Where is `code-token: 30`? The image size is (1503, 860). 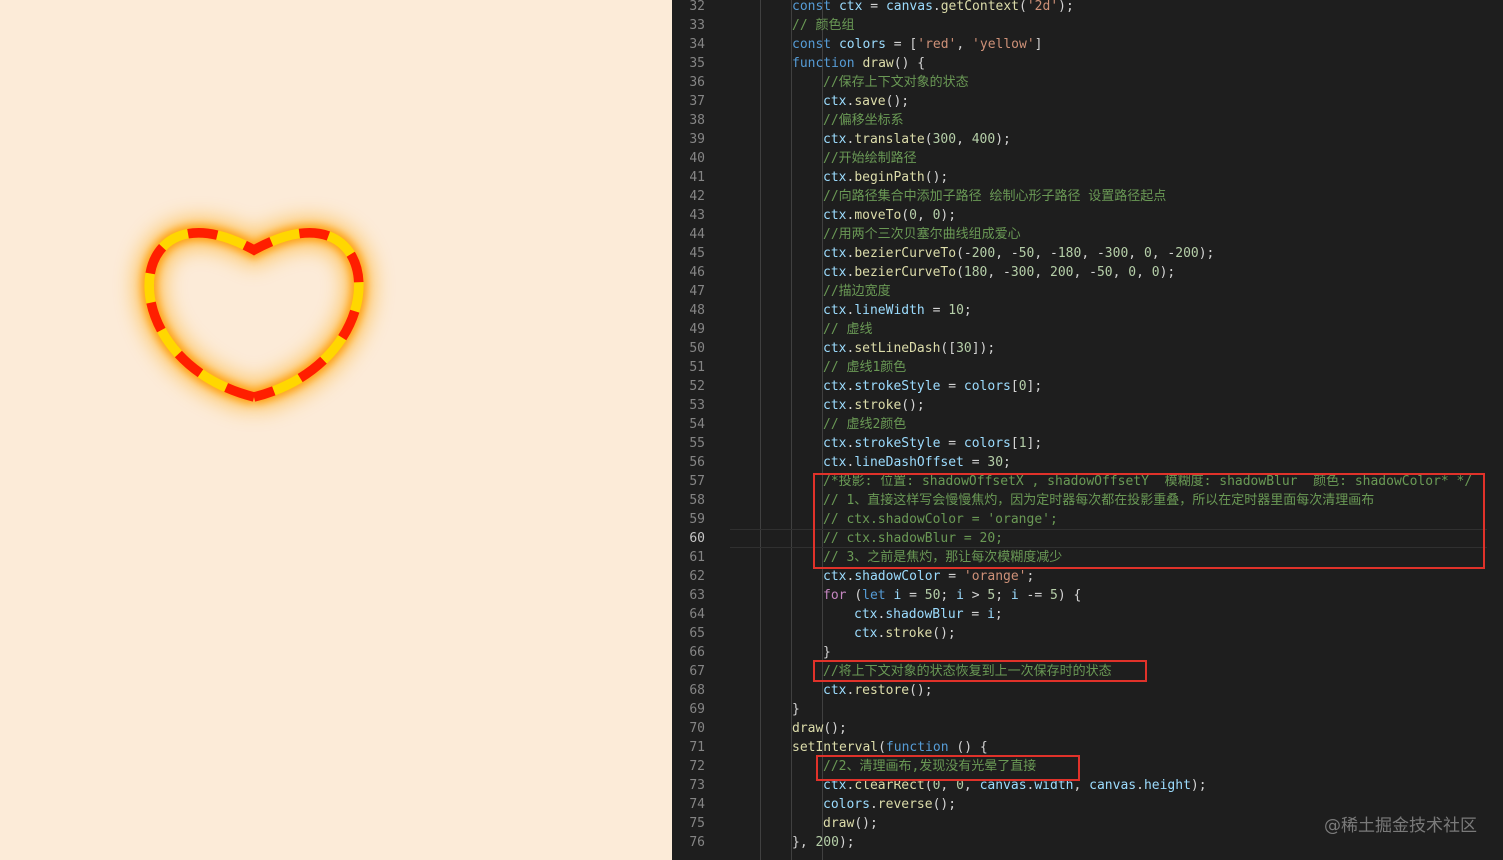
code-token: 30 is located at coordinates (995, 462).